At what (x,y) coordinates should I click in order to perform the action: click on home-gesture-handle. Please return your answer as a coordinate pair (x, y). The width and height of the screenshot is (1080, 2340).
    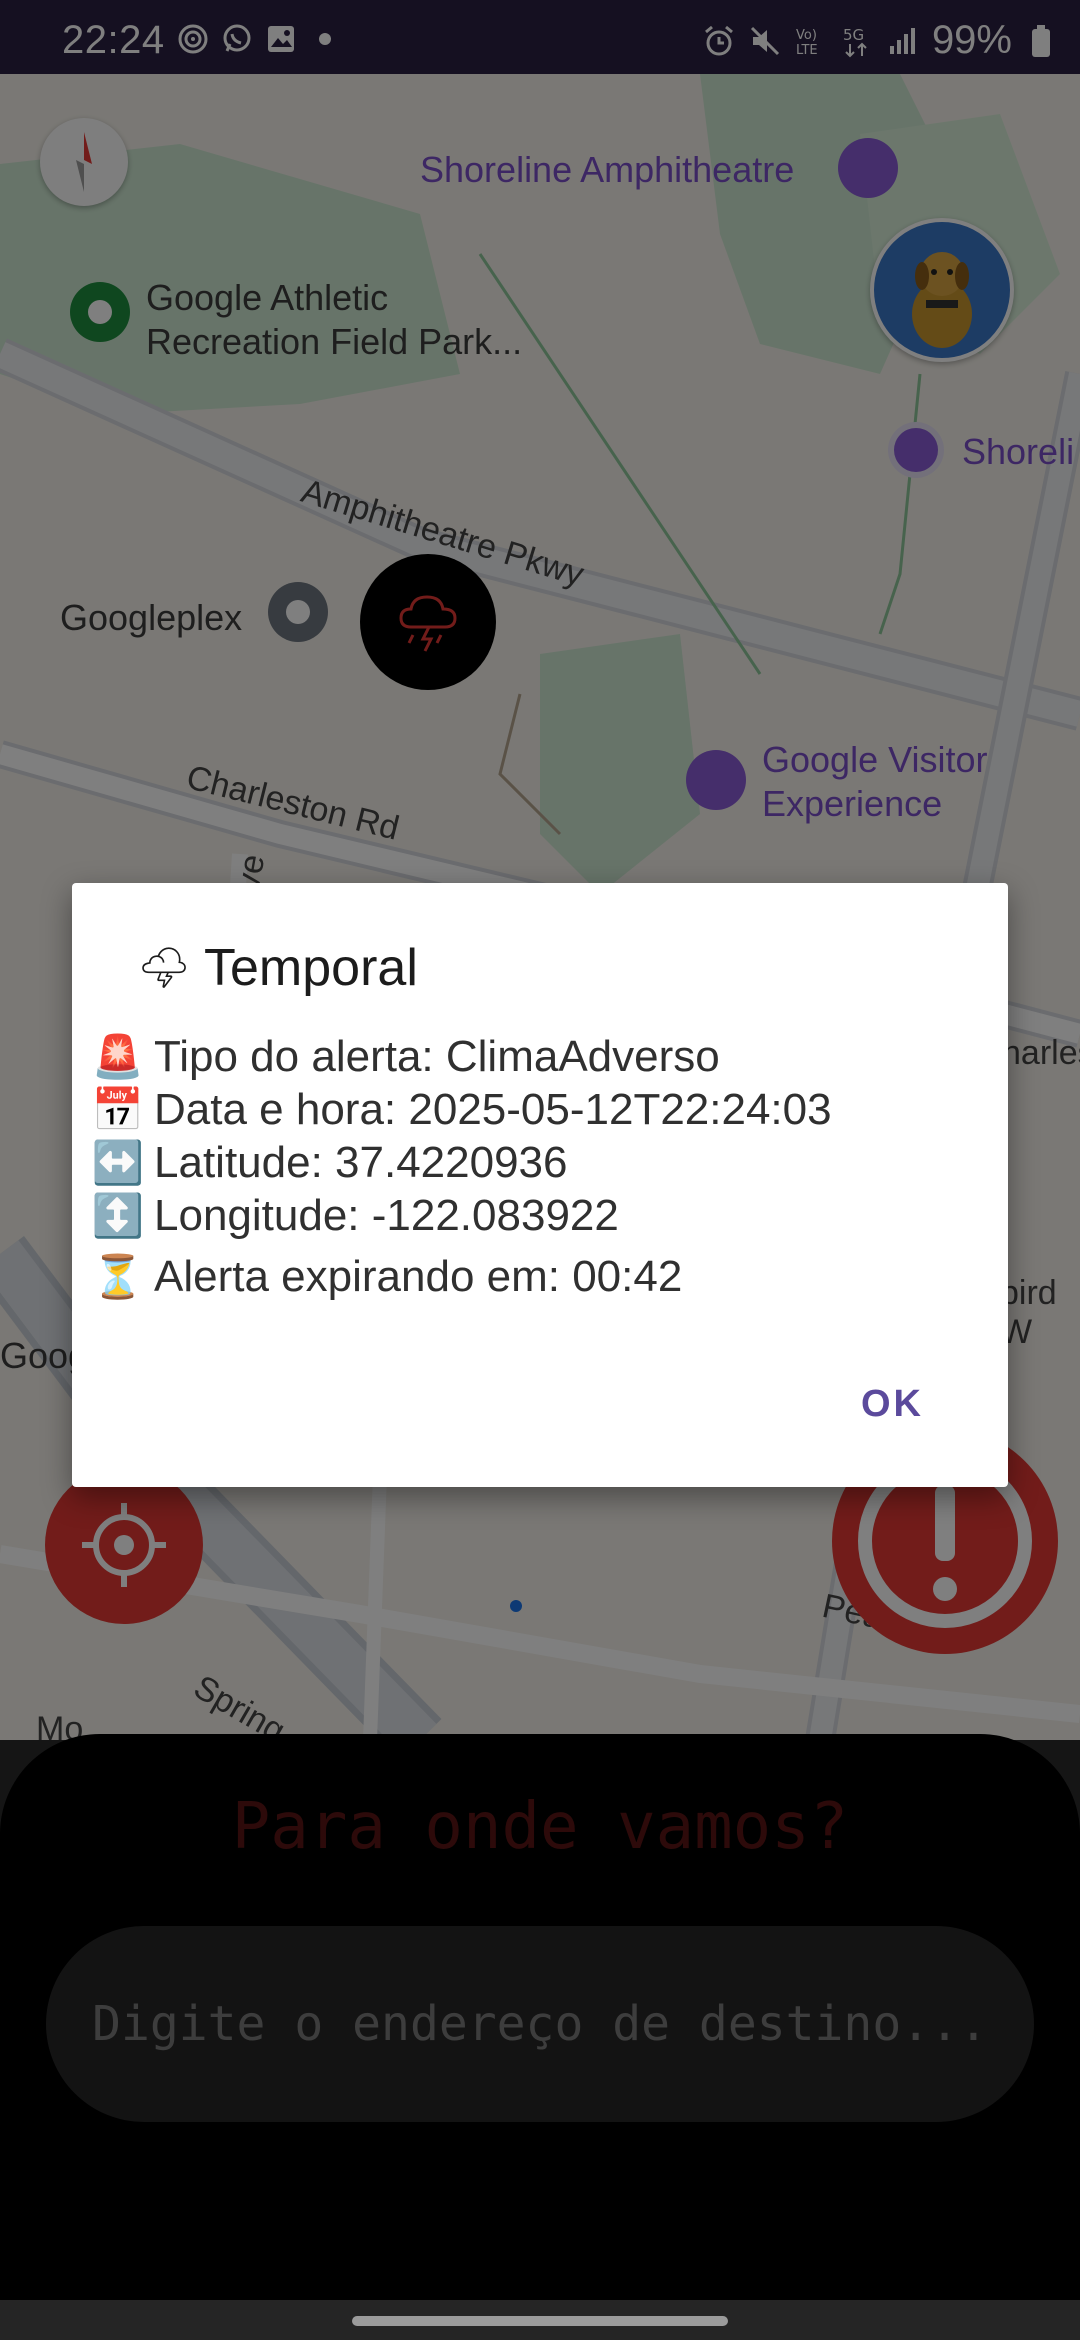
    Looking at the image, I should click on (540, 2321).